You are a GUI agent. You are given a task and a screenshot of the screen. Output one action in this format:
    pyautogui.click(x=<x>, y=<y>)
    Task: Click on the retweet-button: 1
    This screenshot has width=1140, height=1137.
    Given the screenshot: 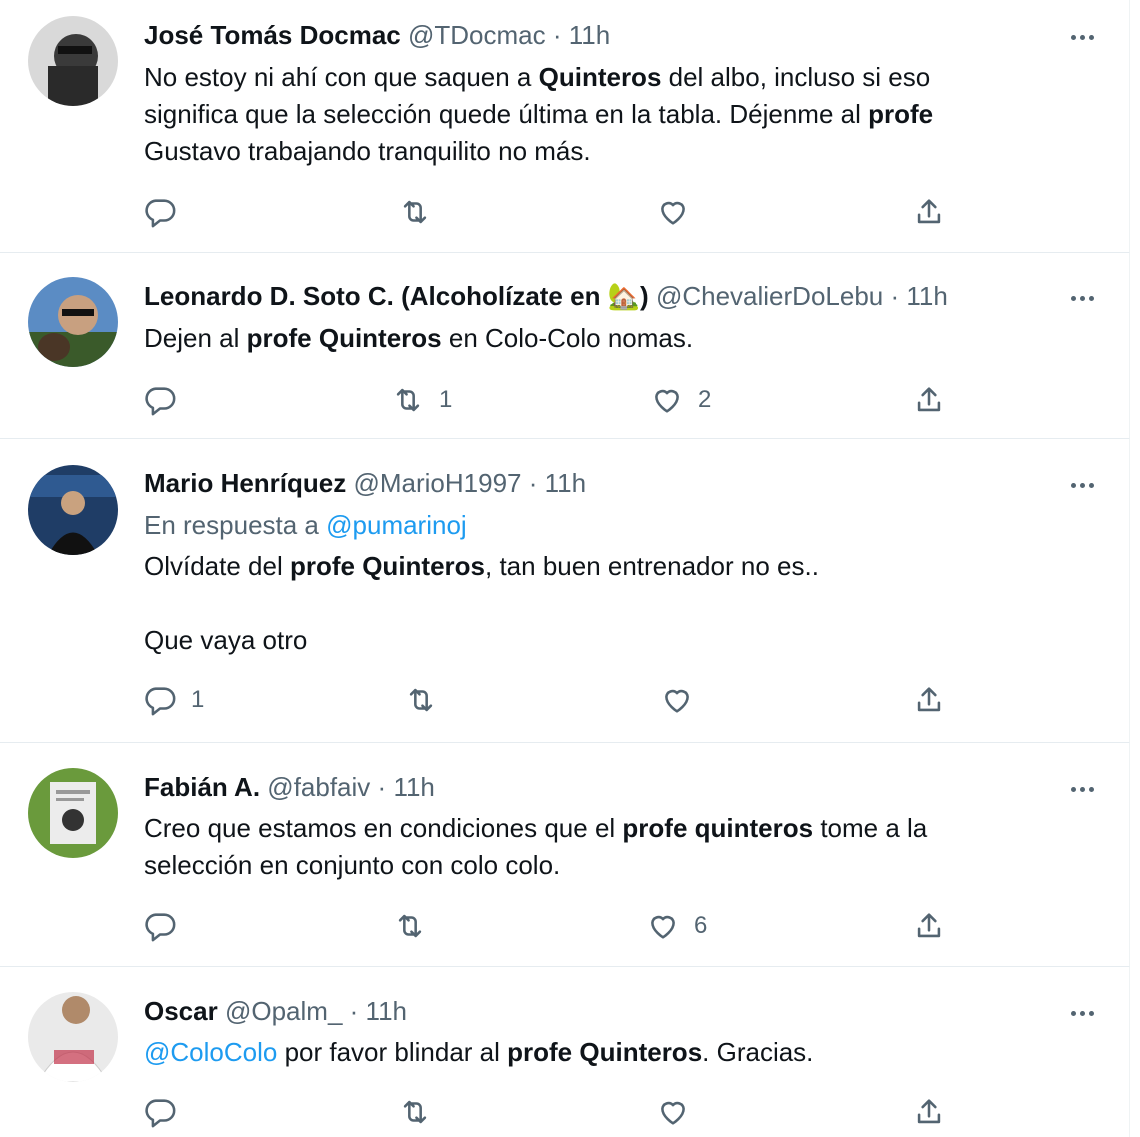 What is the action you would take?
    pyautogui.click(x=421, y=400)
    